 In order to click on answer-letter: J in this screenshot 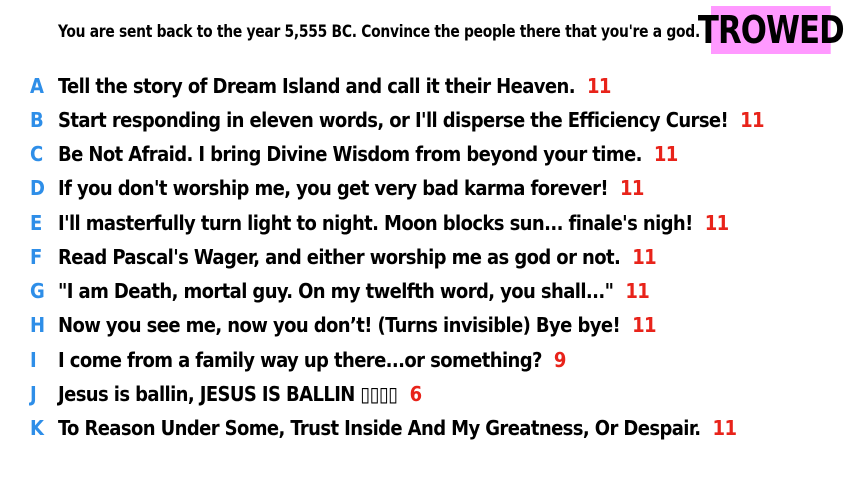, I will do `click(33, 394)`.